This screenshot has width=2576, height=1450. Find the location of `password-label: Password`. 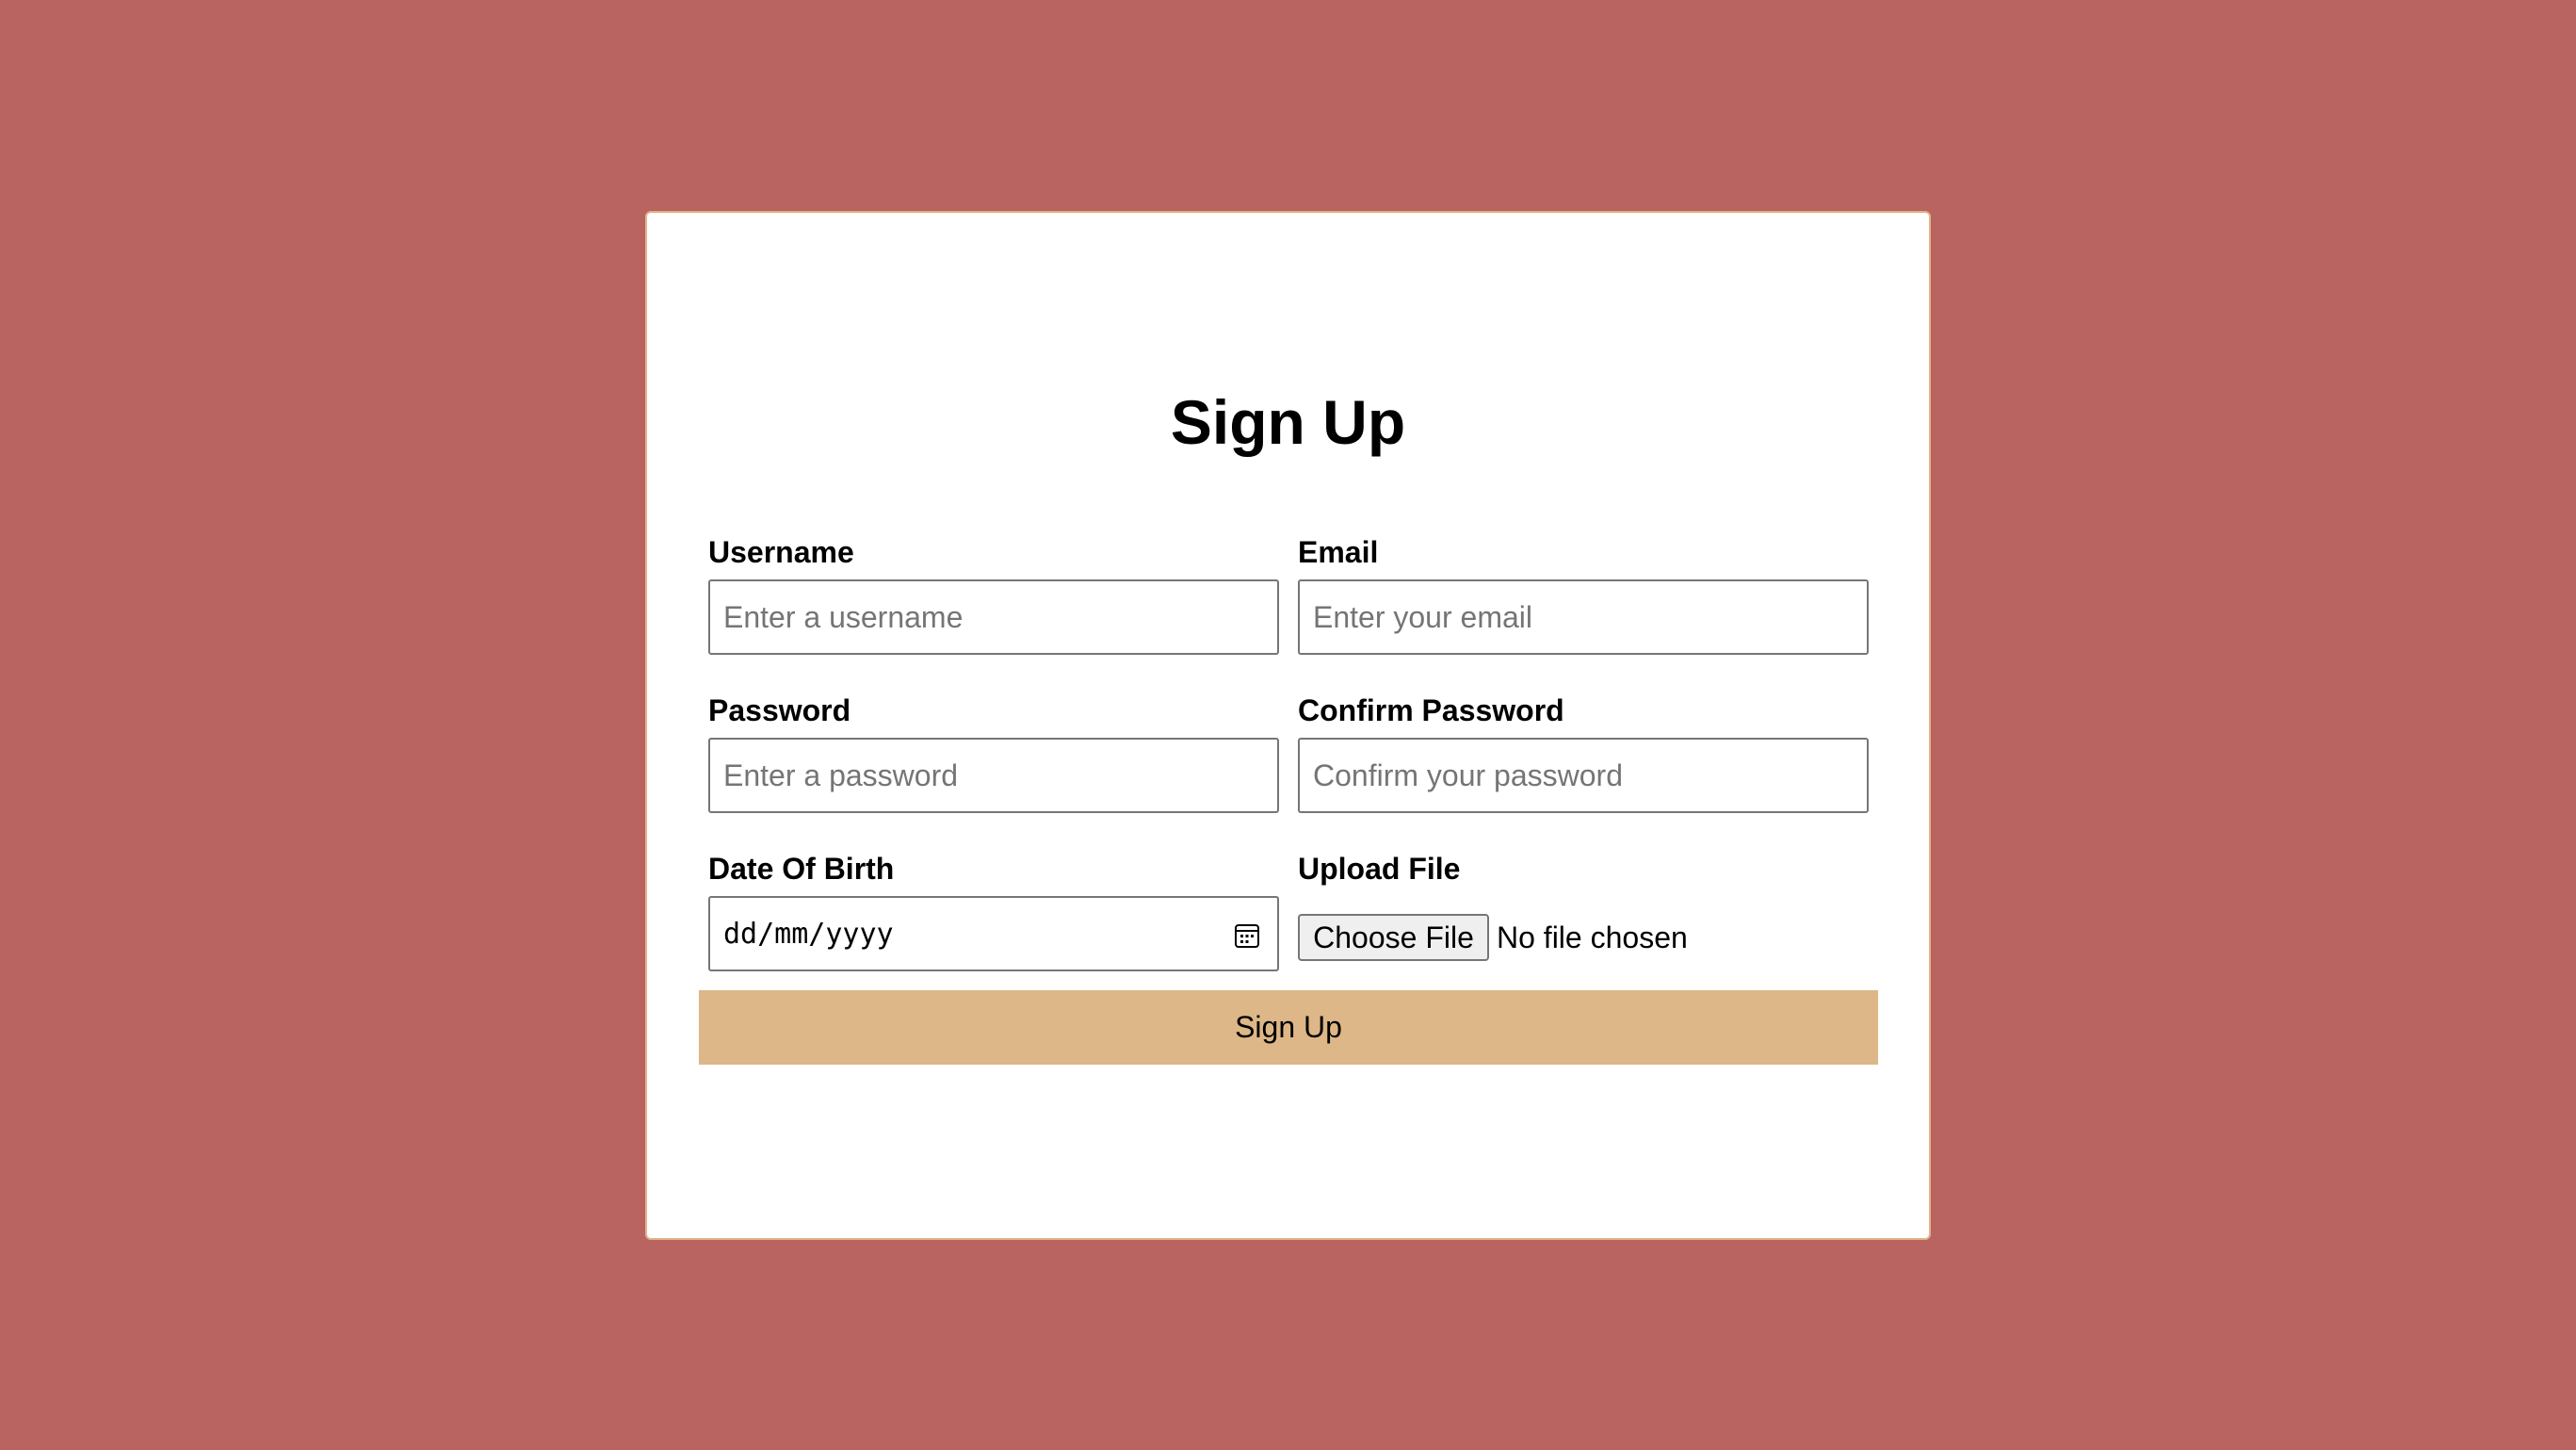

password-label: Password is located at coordinates (779, 710).